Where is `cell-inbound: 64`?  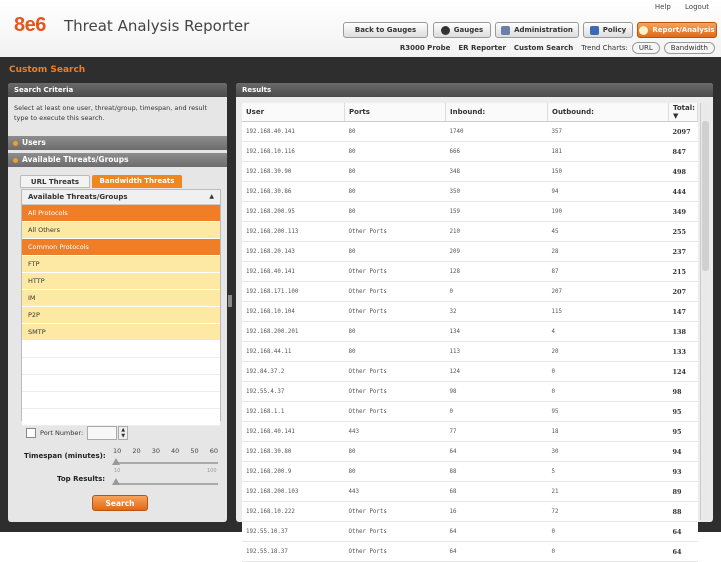 cell-inbound: 64 is located at coordinates (496, 451).